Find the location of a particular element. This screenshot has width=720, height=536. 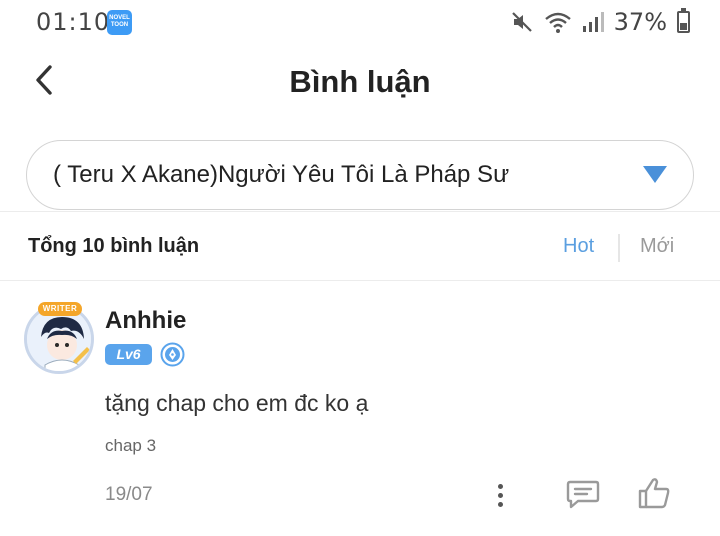

sort-new-tab: Mới is located at coordinates (657, 246).